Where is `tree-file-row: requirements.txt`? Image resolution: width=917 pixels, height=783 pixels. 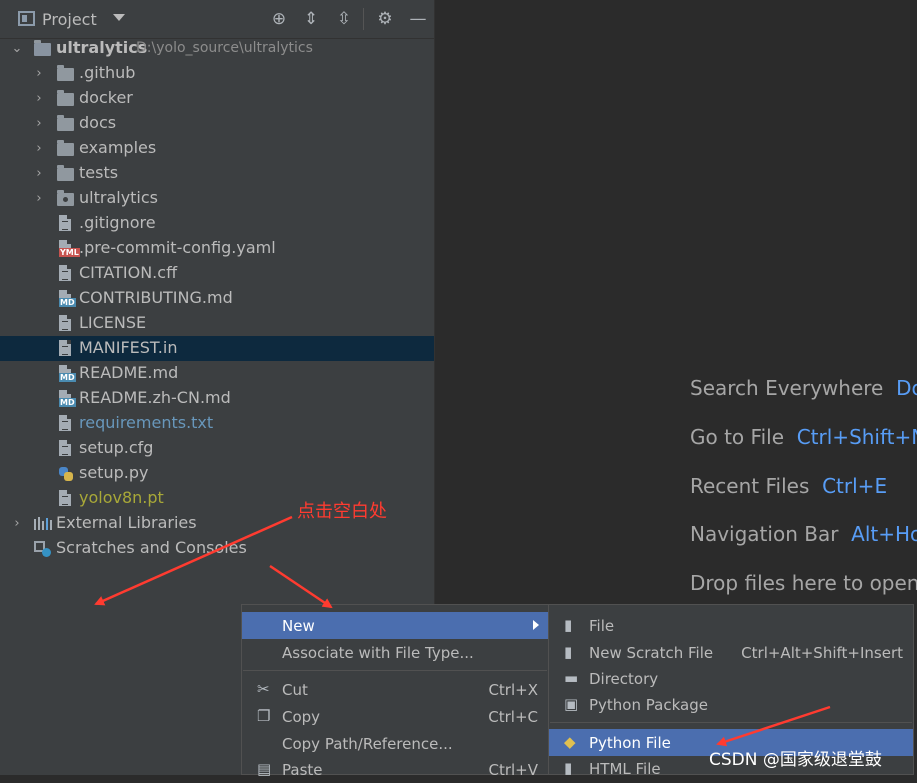 tree-file-row: requirements.txt is located at coordinates (217, 423).